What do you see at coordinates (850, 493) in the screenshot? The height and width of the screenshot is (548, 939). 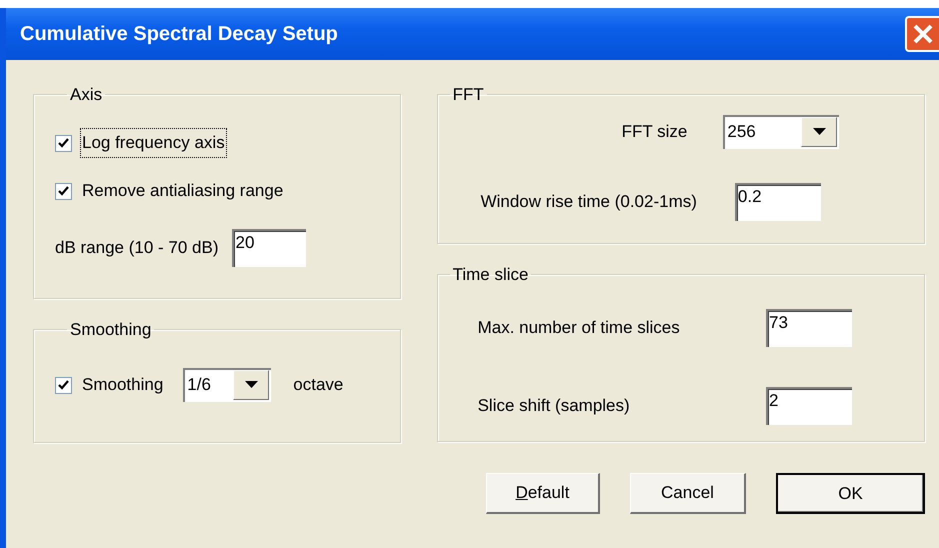 I see `dialog-button: OK` at bounding box center [850, 493].